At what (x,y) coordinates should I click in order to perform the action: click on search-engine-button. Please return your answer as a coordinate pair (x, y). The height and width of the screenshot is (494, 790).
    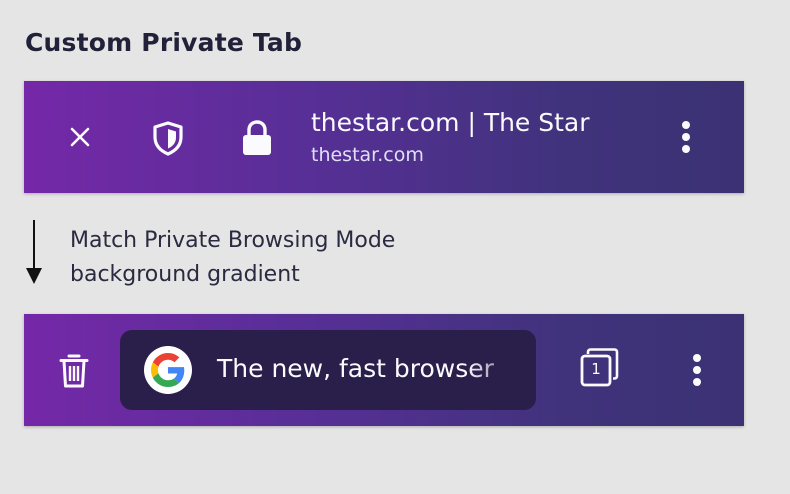
    Looking at the image, I should click on (168, 370).